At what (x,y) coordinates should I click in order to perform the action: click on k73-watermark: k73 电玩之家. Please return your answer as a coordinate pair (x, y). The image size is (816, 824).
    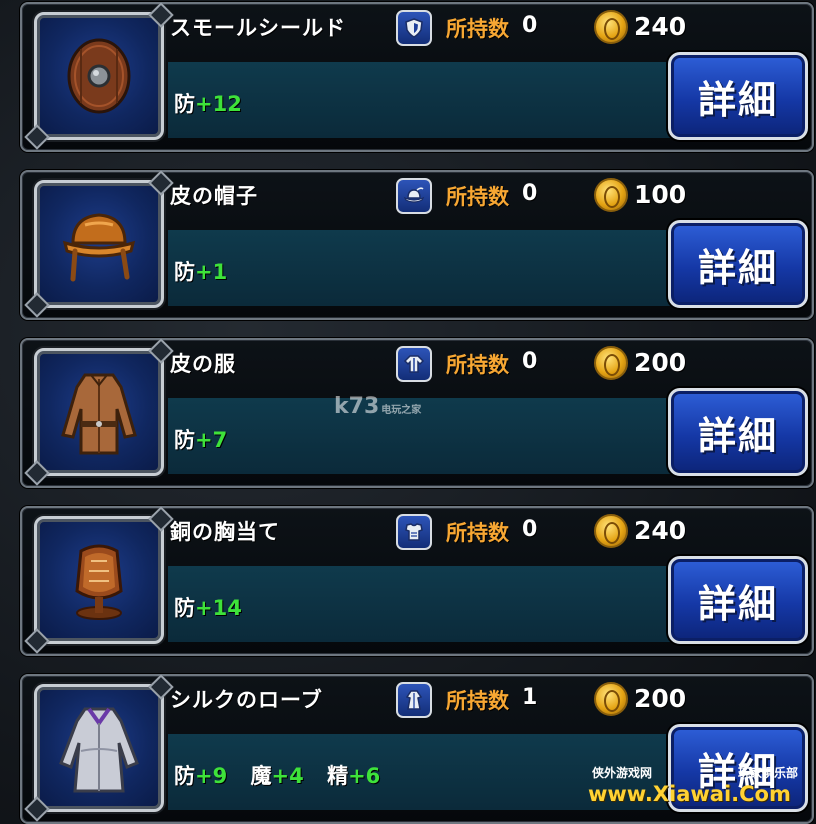
    Looking at the image, I should click on (378, 406).